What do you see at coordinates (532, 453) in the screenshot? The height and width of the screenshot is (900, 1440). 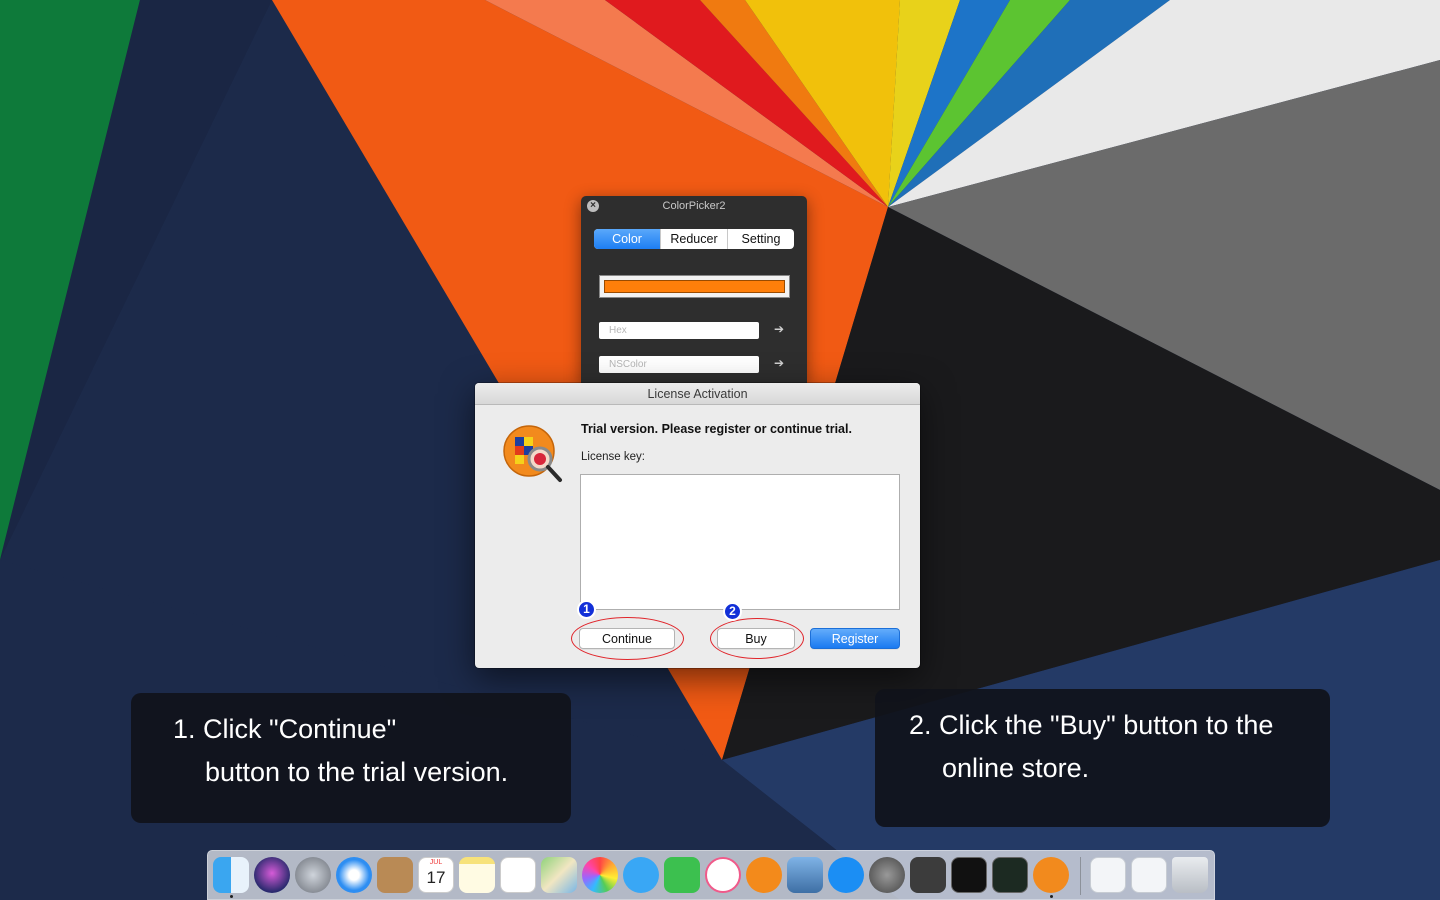 I see `colorpicker-app-icon` at bounding box center [532, 453].